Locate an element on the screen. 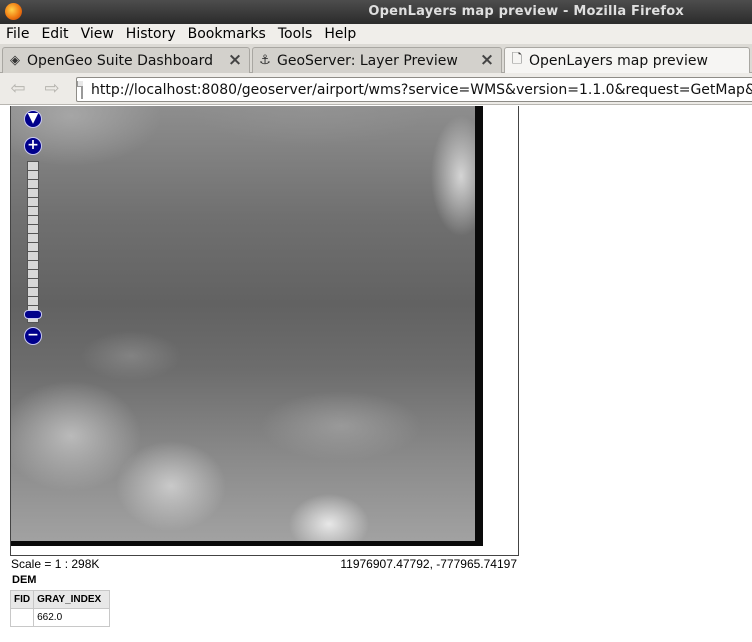 The width and height of the screenshot is (752, 642). menu-help: Help is located at coordinates (340, 34).